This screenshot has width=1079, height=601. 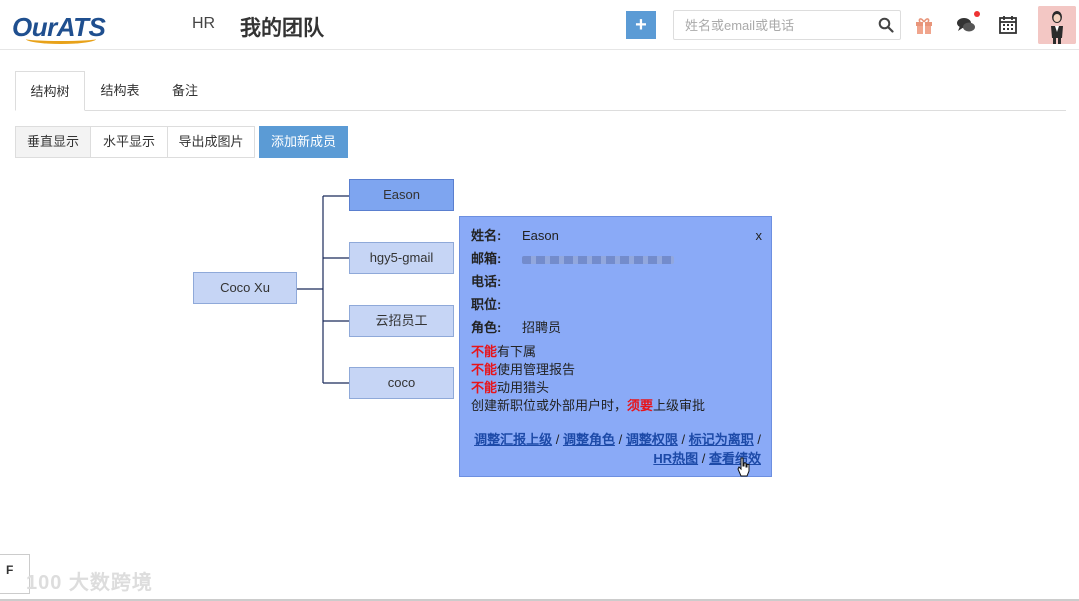 What do you see at coordinates (401, 195) in the screenshot?
I see `org-node-eason: Eason` at bounding box center [401, 195].